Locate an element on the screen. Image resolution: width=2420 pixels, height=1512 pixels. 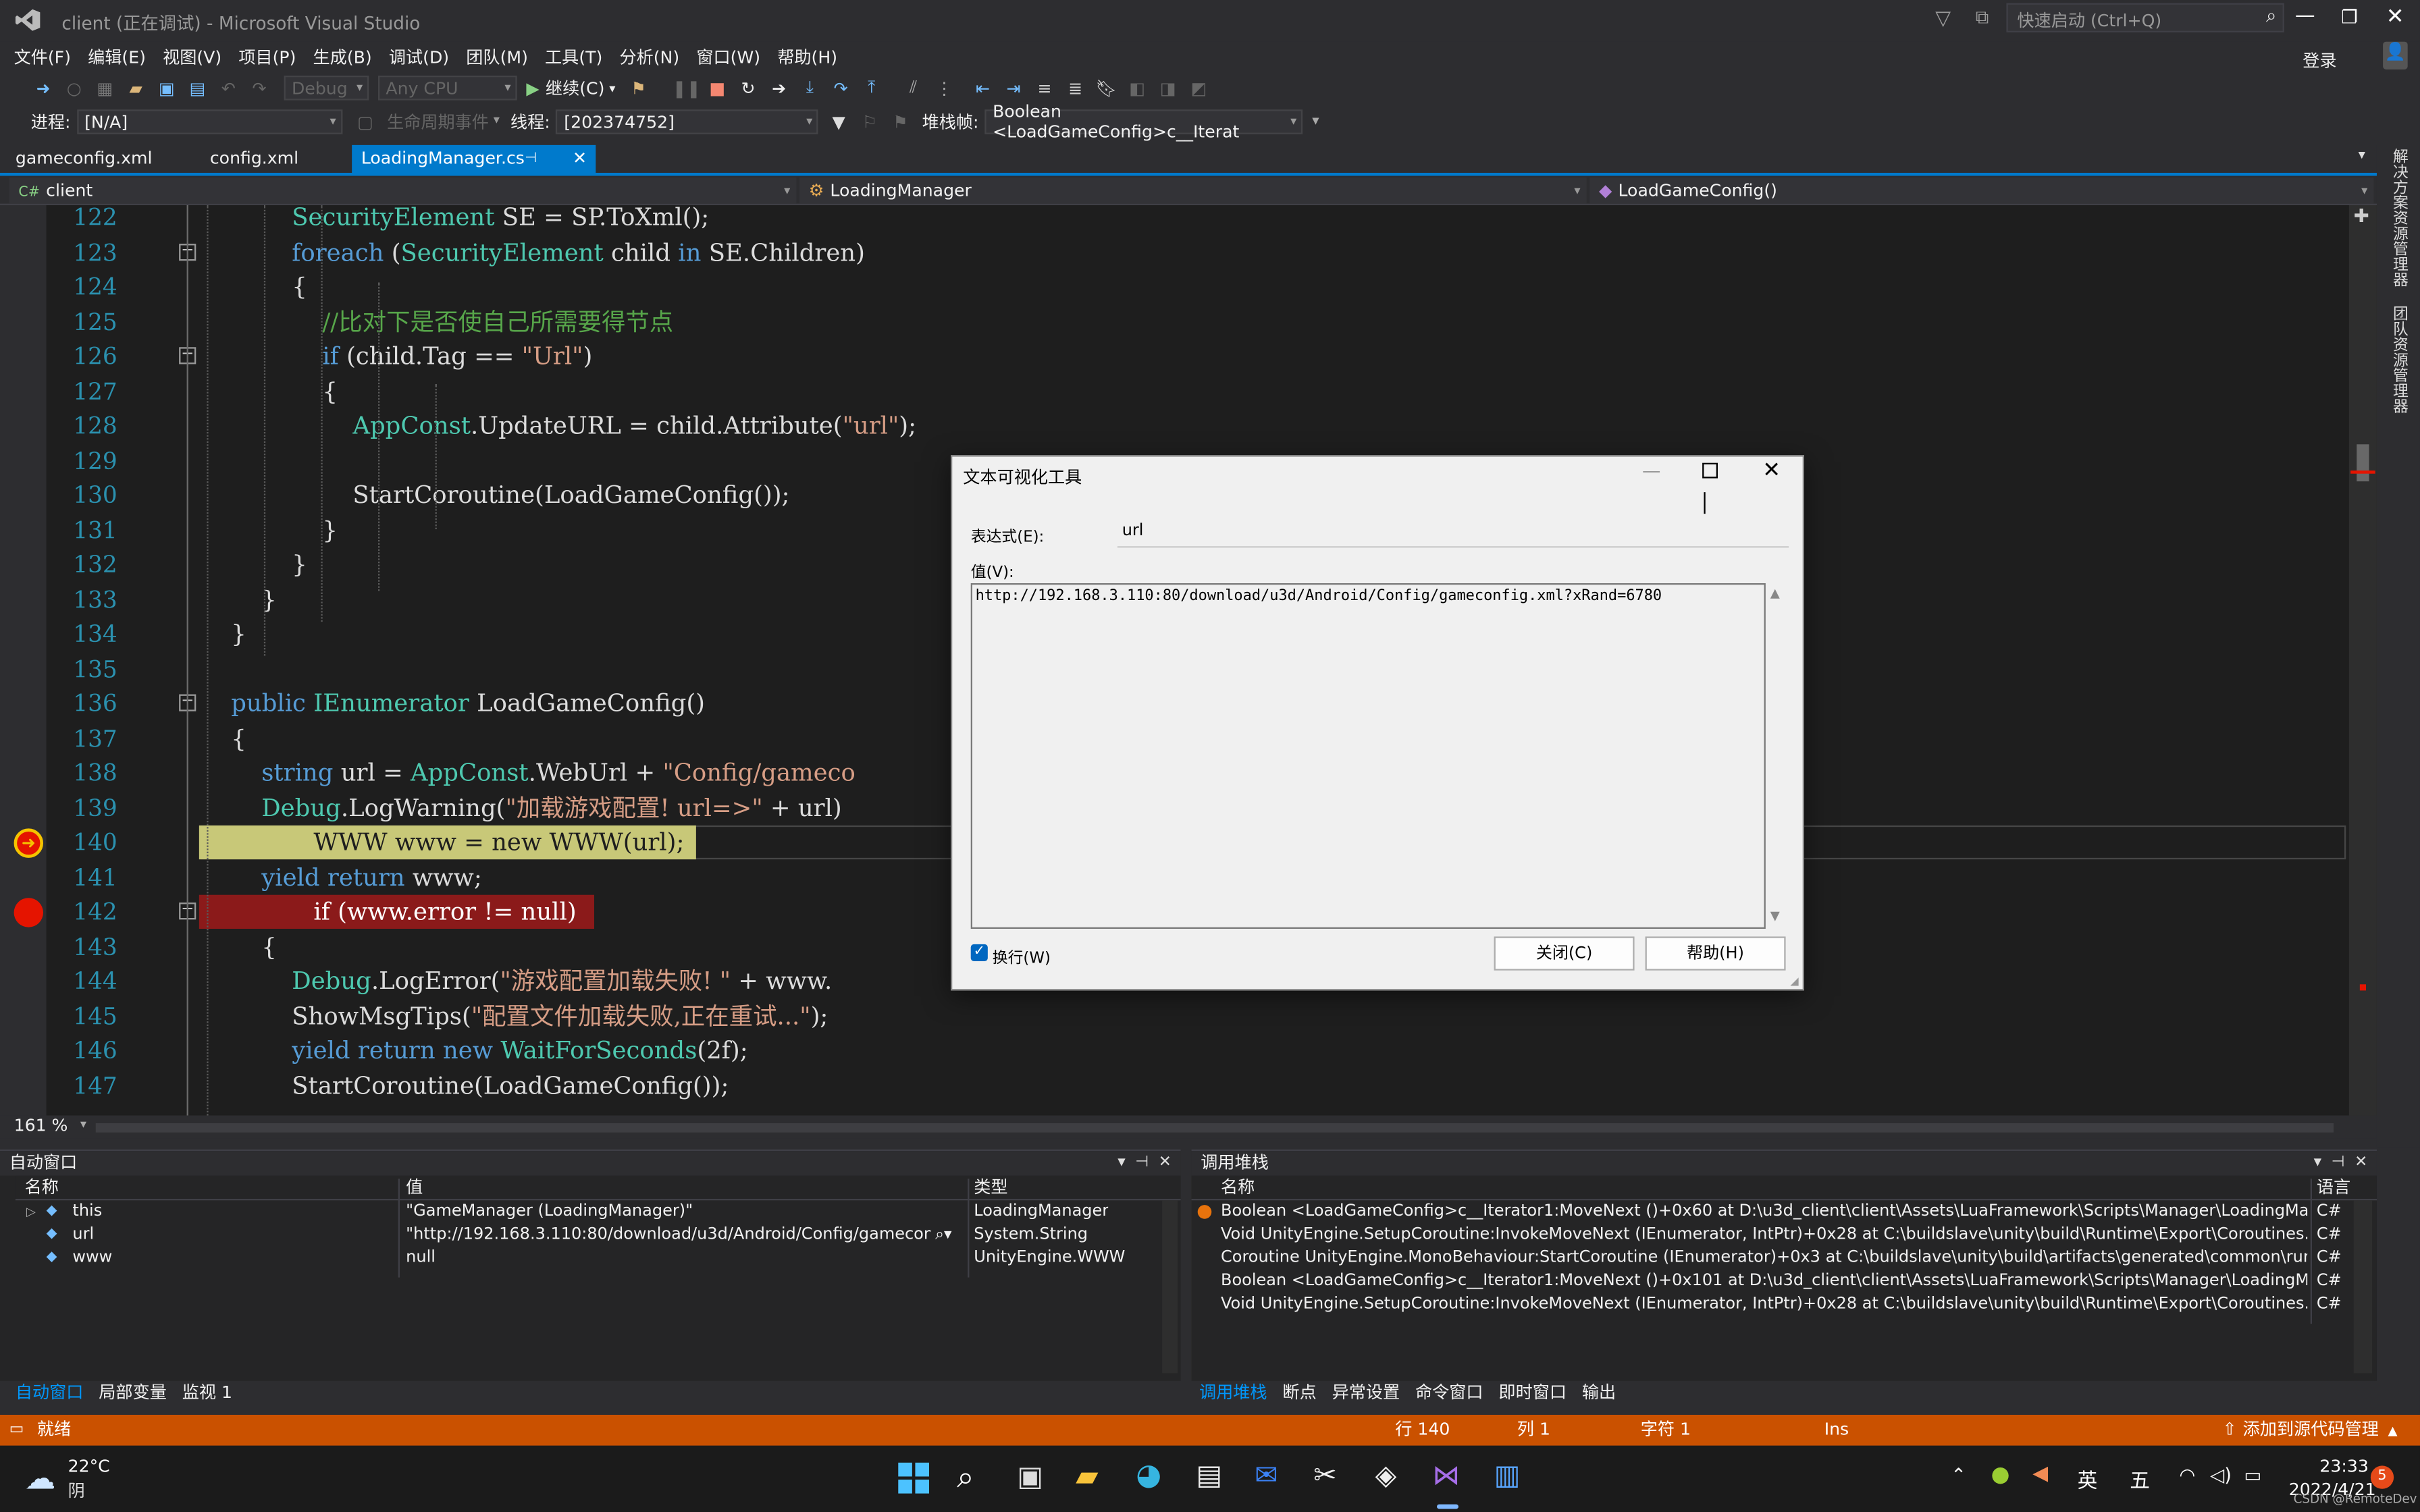
toggle-flag-icon: ⚑ is located at coordinates (901, 122).